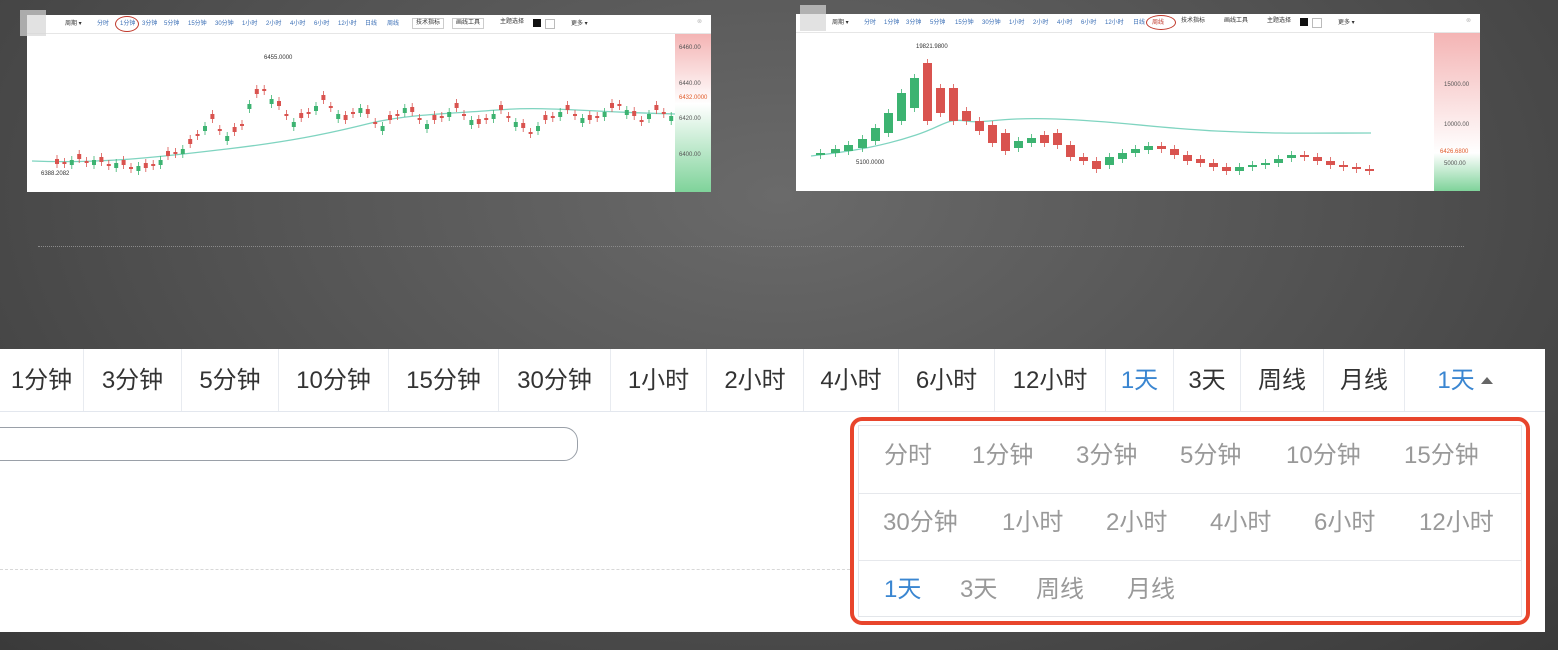 Image resolution: width=1558 pixels, height=650 pixels. I want to click on option-3min: 3分钟, so click(1106, 456).